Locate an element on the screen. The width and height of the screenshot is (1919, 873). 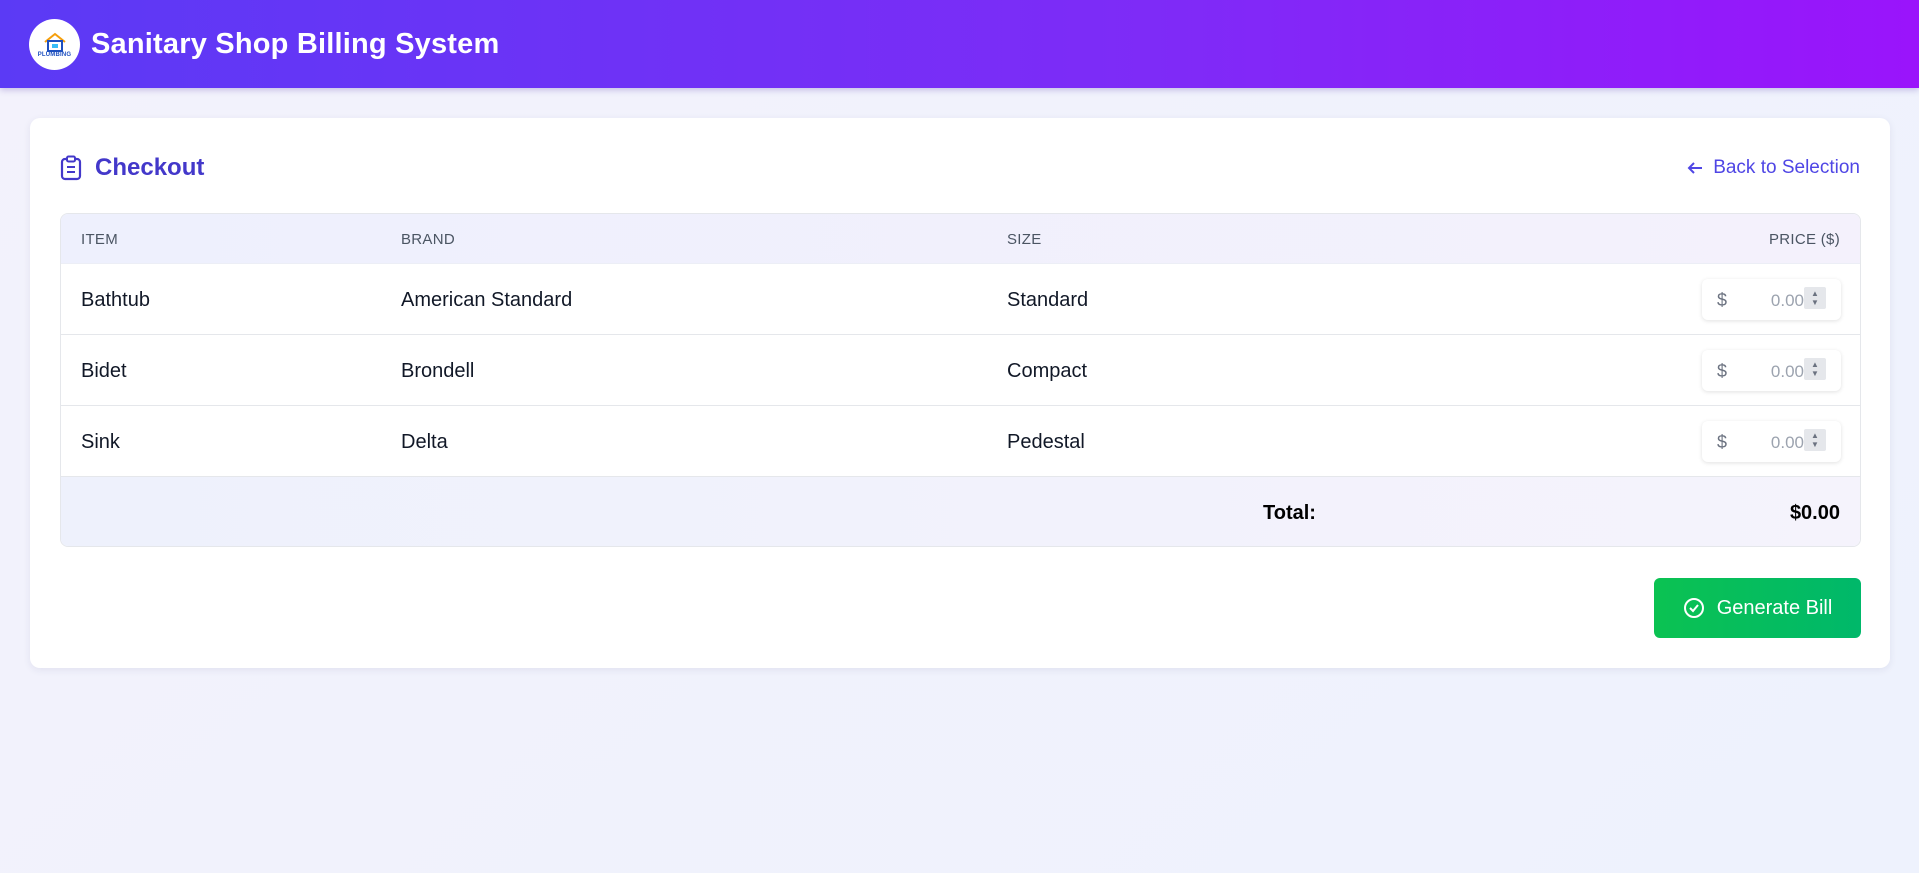
table-row: Sink Delta Pedestal $ 0.00 ▲ ▼ is located at coordinates (960, 441).